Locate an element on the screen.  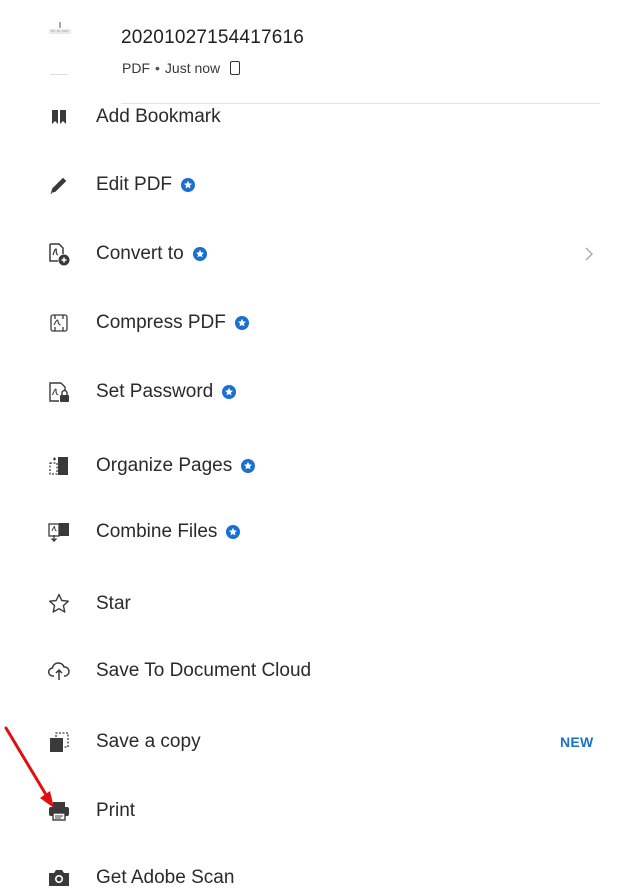
menu-item-label: Get Adobe Scan is located at coordinates (165, 877).